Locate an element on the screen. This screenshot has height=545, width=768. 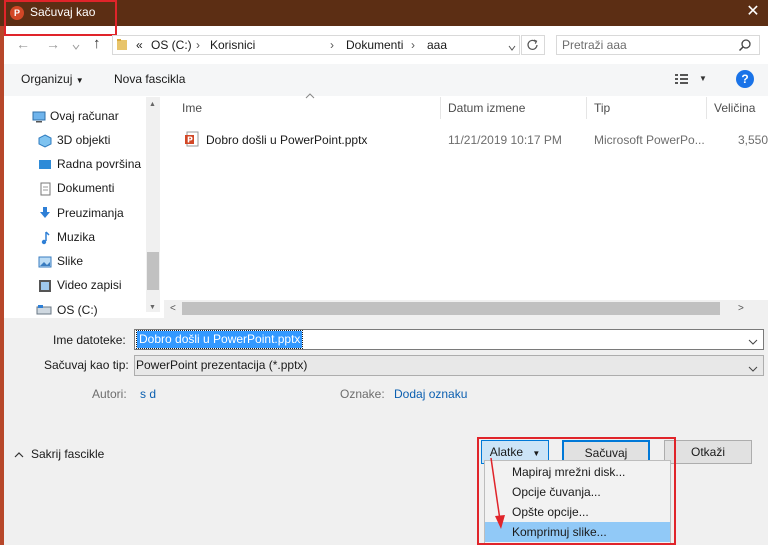
column-header-size: Veličina is located at coordinates (734, 108).